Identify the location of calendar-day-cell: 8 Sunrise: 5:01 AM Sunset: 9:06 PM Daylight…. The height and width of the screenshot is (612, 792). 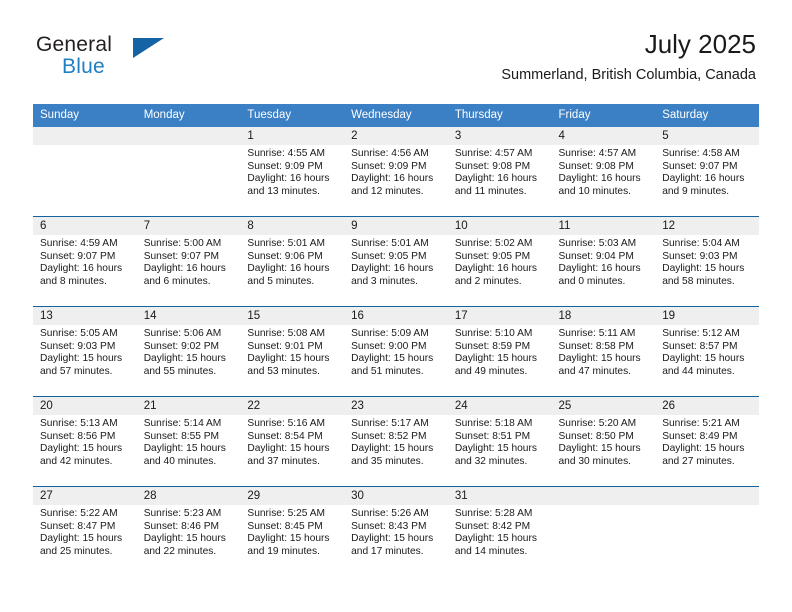
(292, 261).